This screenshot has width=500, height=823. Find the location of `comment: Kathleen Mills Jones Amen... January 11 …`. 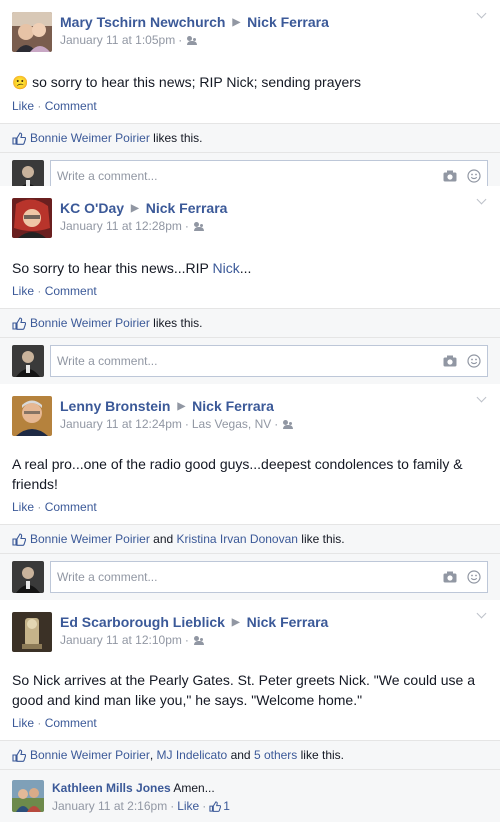

comment: Kathleen Mills Jones Amen... January 11 … is located at coordinates (250, 796).